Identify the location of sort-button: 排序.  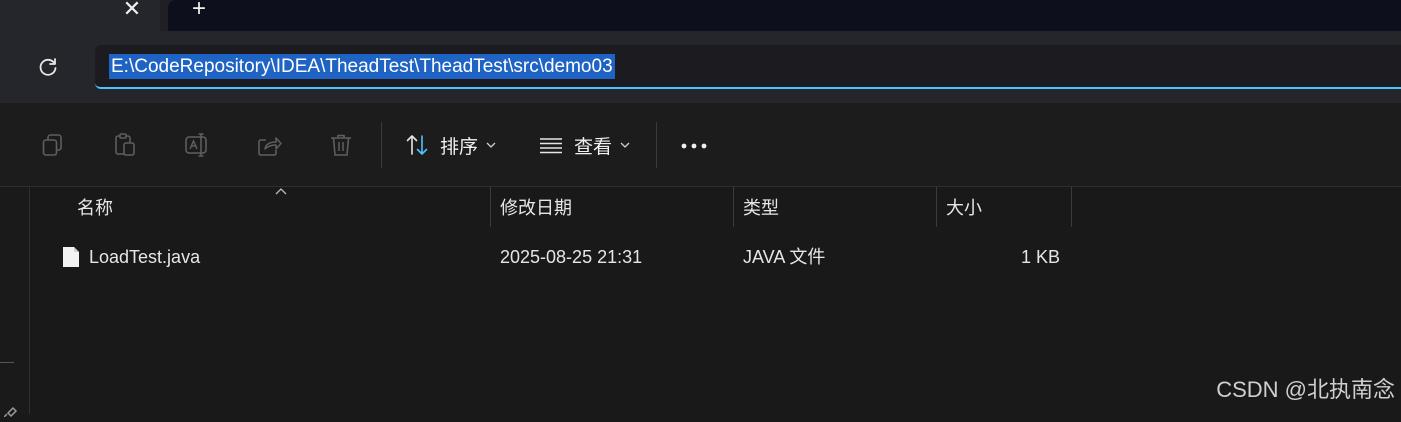
(450, 145).